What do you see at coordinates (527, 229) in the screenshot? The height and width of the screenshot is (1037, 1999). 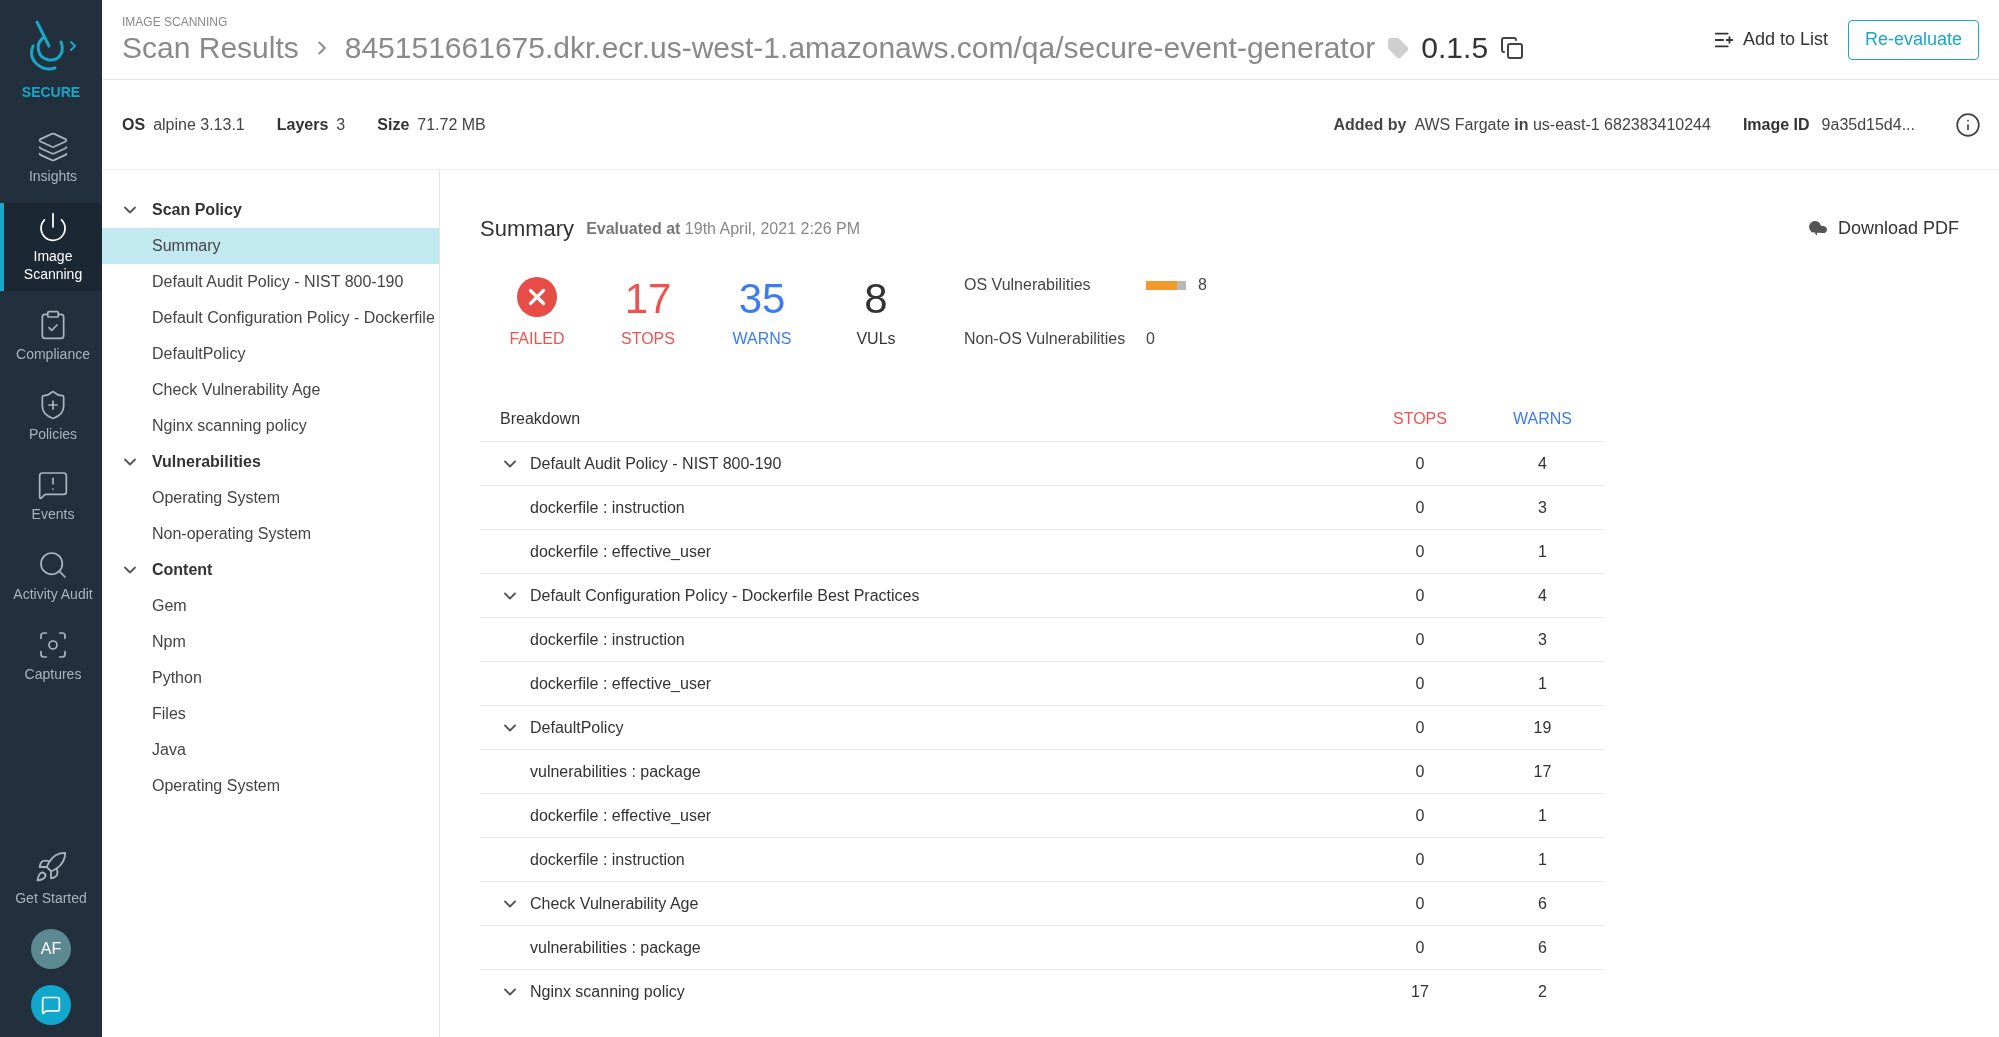 I see `summary-title: Summary` at bounding box center [527, 229].